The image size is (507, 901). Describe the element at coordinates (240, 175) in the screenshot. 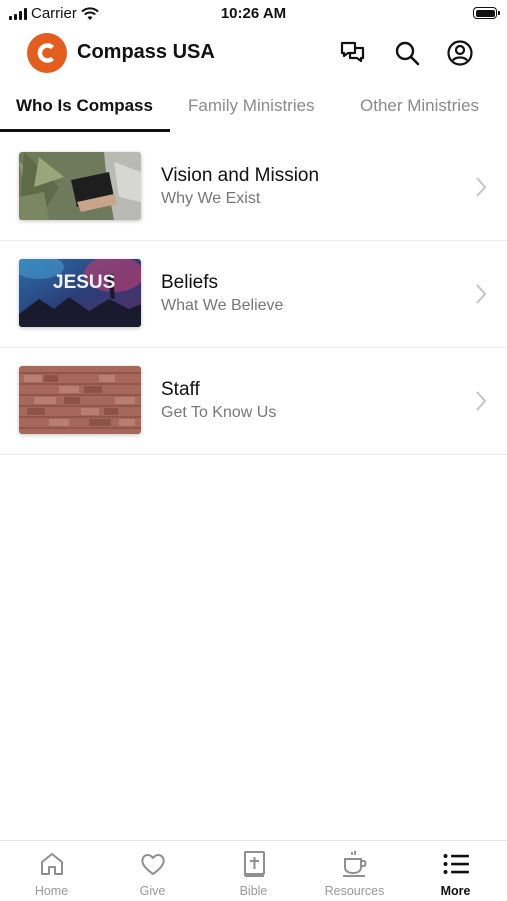

I see `list-item-title: Vision and Mission` at that location.